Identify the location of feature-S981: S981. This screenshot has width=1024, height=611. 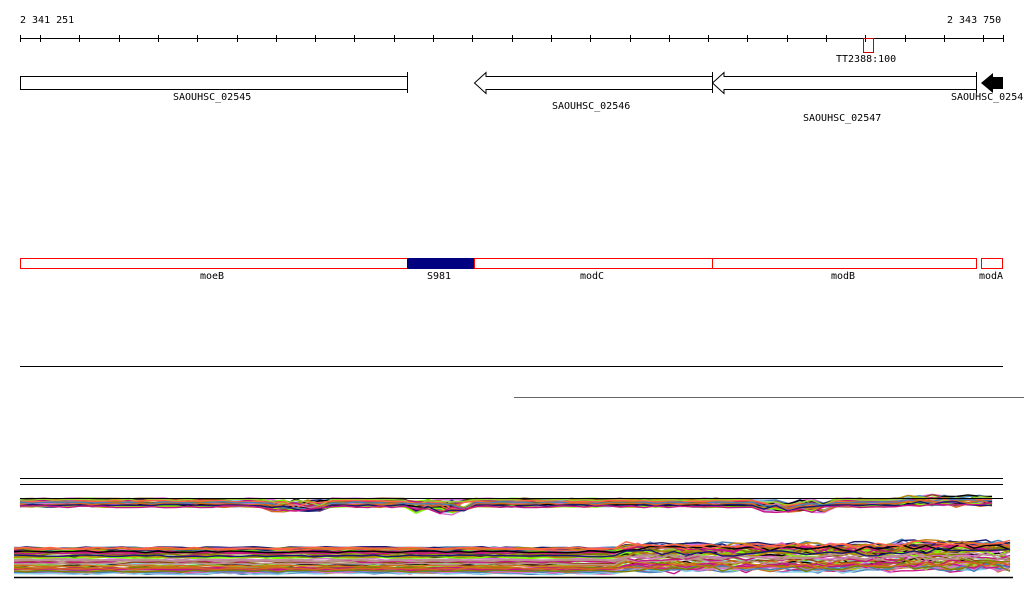
(441, 270).